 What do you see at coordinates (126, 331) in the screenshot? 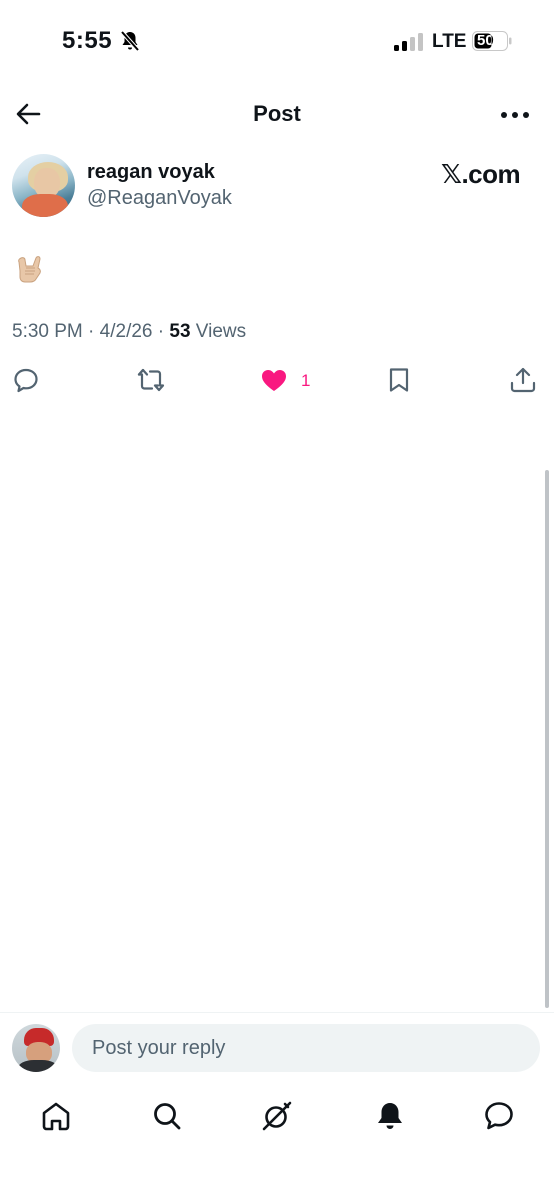
I see `post-date: 4/2/26` at bounding box center [126, 331].